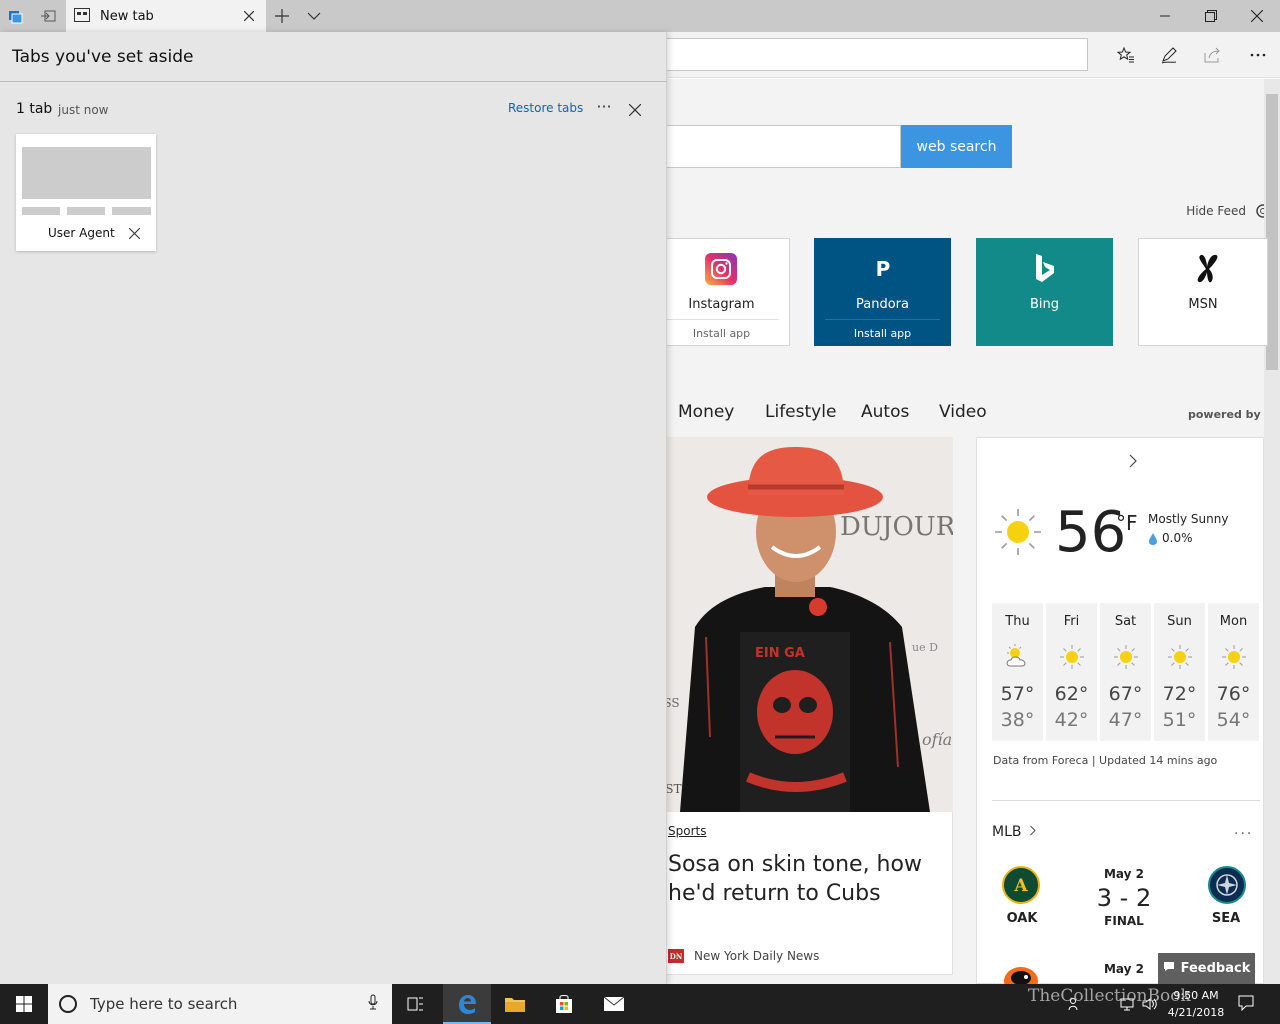 The image size is (1280, 1024). What do you see at coordinates (16, 16) in the screenshot?
I see `tabs-aside-icon` at bounding box center [16, 16].